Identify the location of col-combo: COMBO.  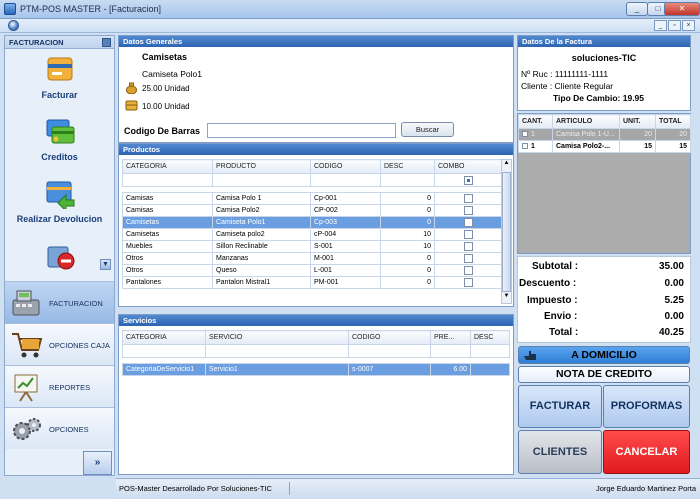
(468, 166).